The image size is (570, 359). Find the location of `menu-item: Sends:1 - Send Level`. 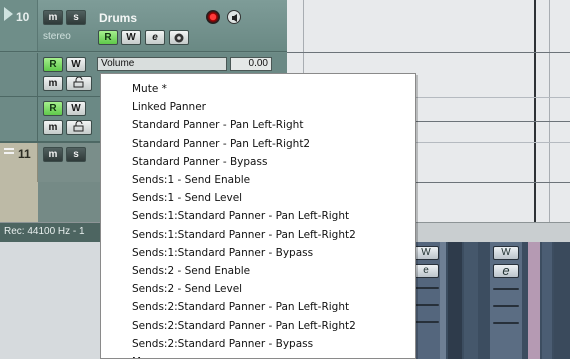

menu-item: Sends:1 - Send Level is located at coordinates (258, 198).